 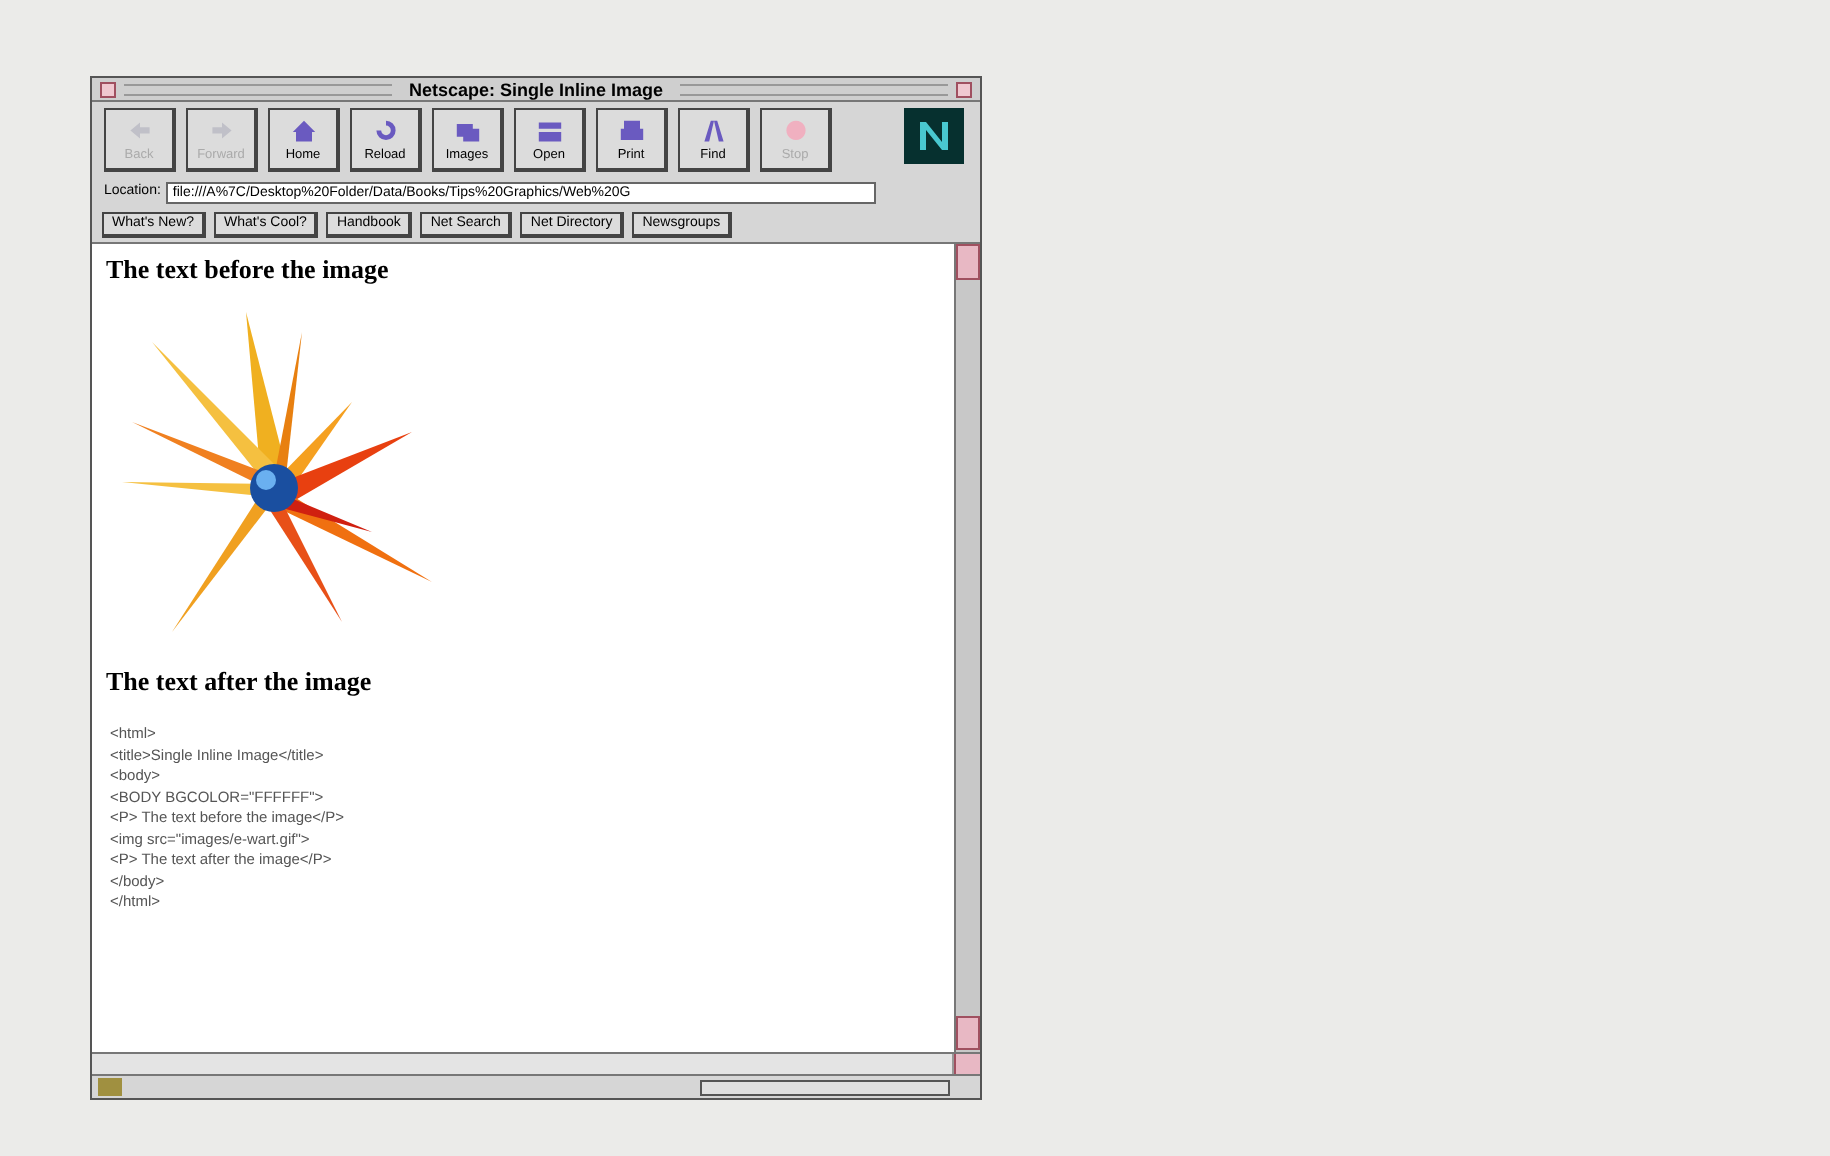 I want to click on horizontal-scrollbar, so click(x=523, y=1064).